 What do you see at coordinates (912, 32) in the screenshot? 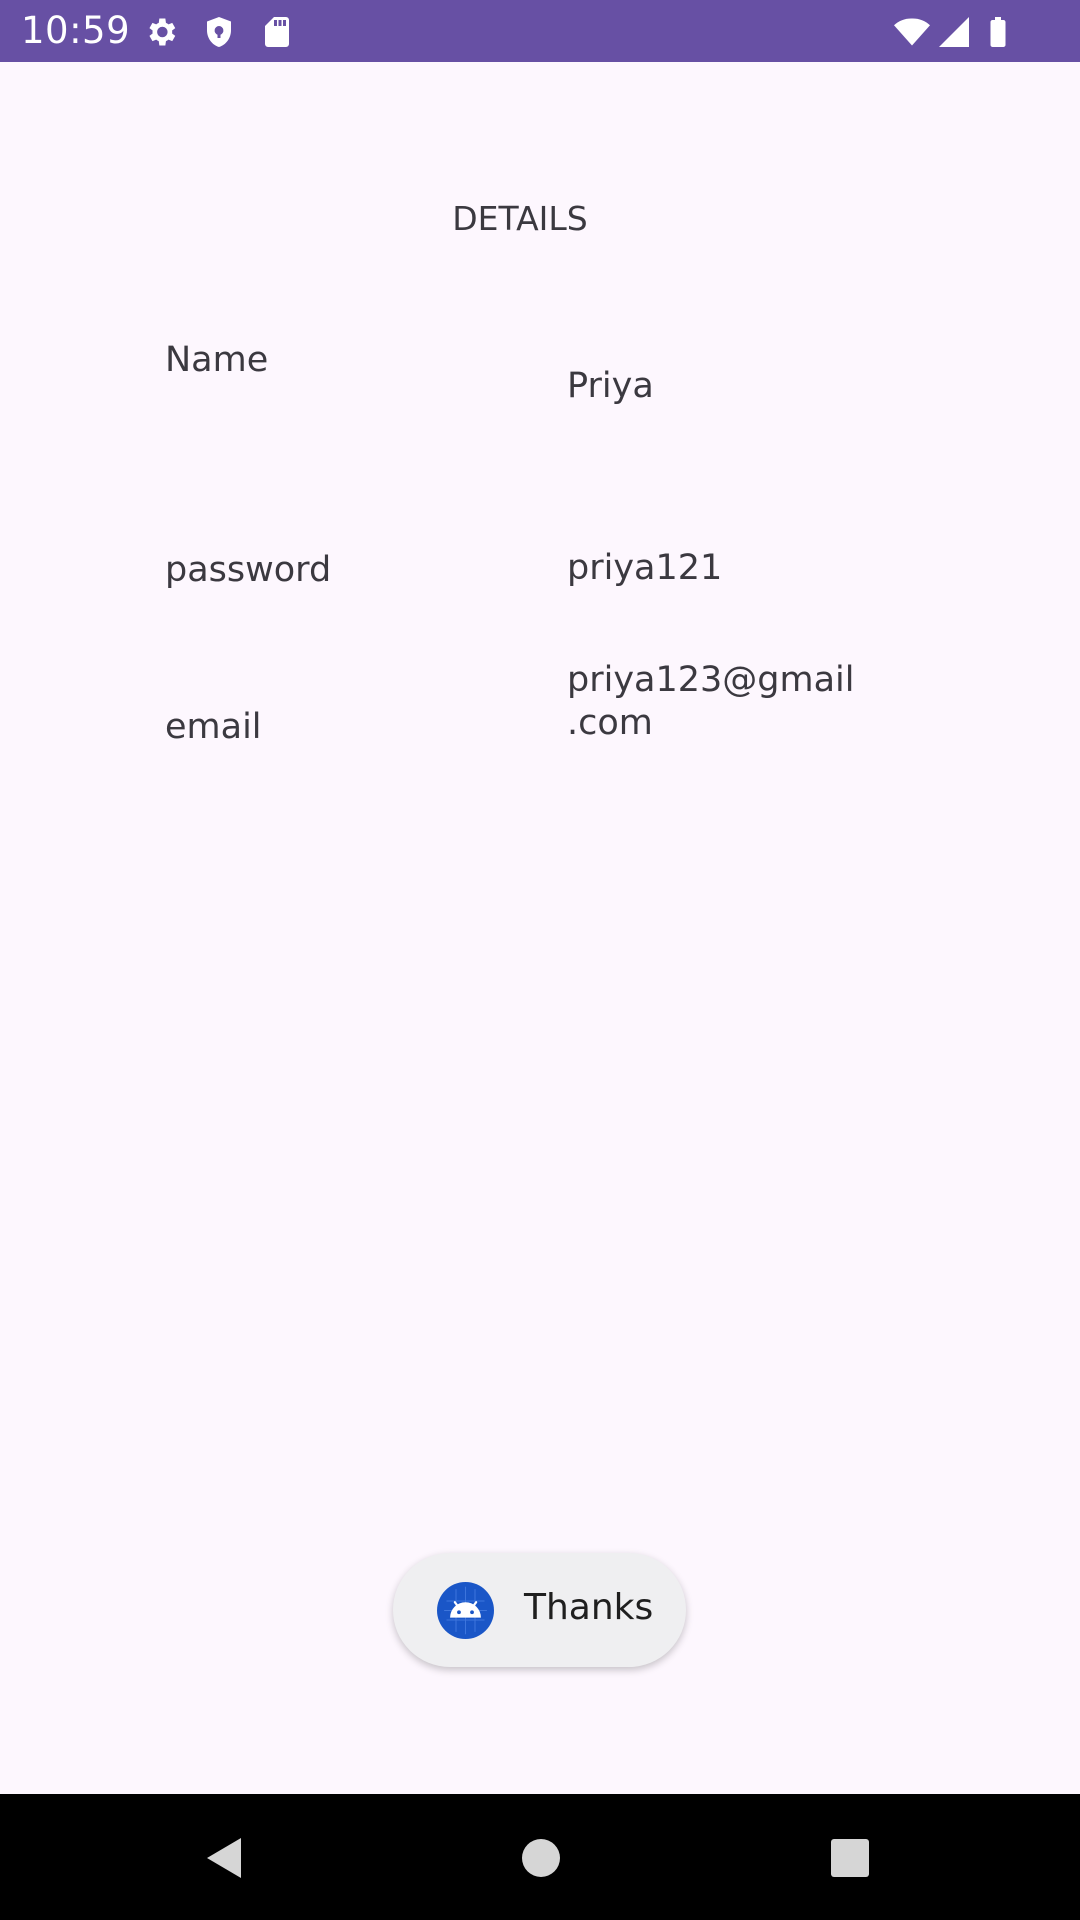
I see `wifi-icon` at bounding box center [912, 32].